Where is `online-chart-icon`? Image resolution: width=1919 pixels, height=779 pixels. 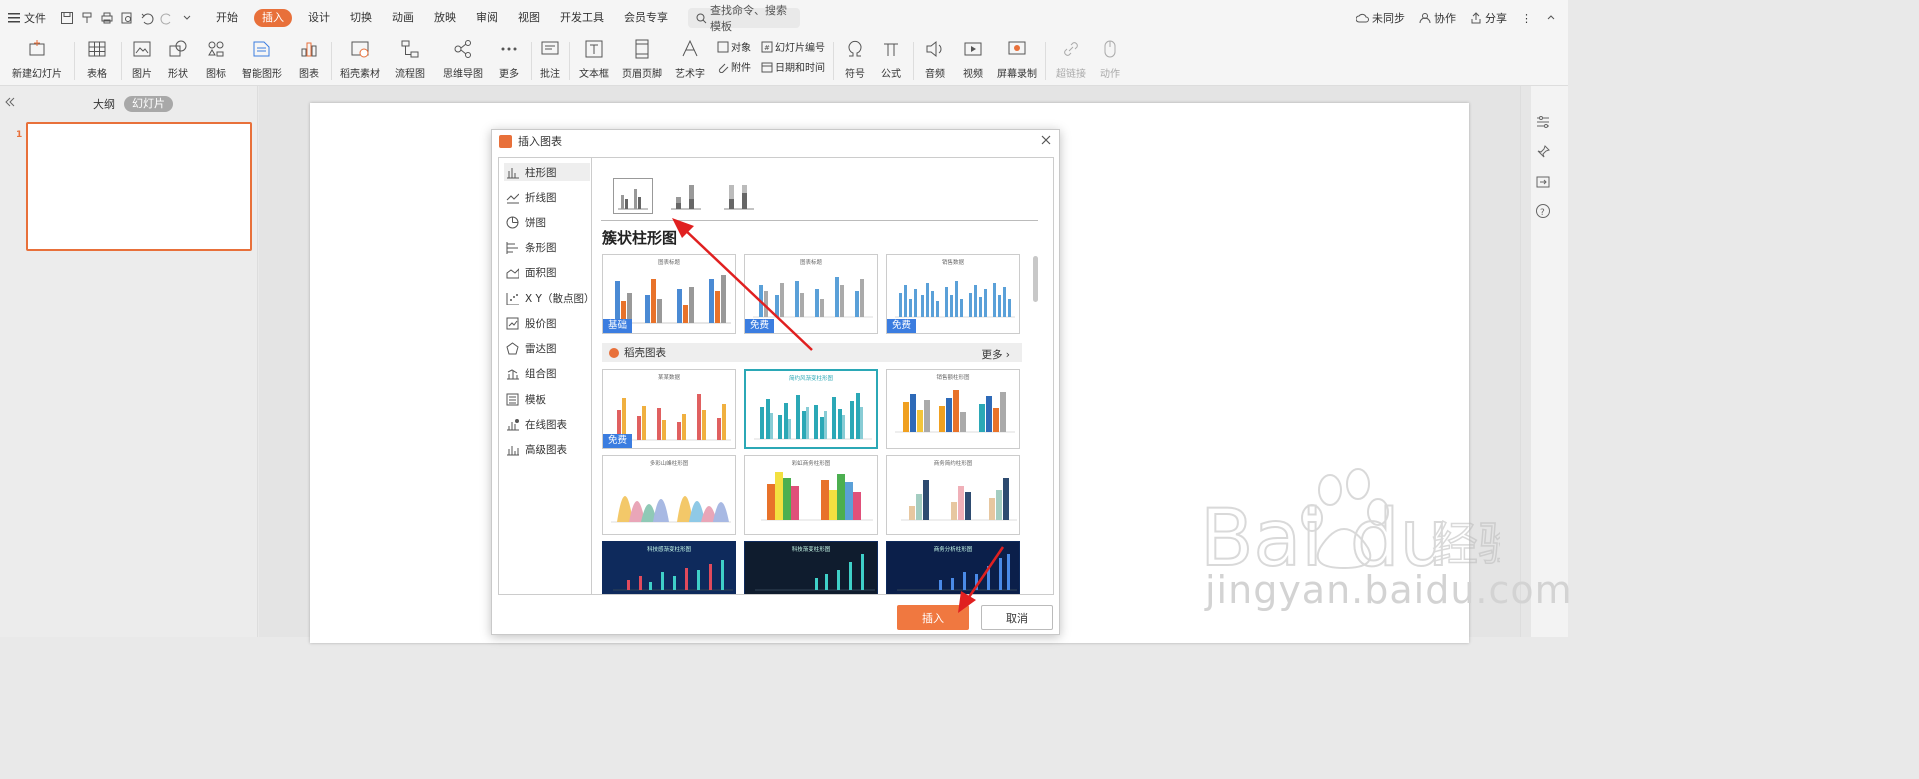
online-chart-icon is located at coordinates (513, 424).